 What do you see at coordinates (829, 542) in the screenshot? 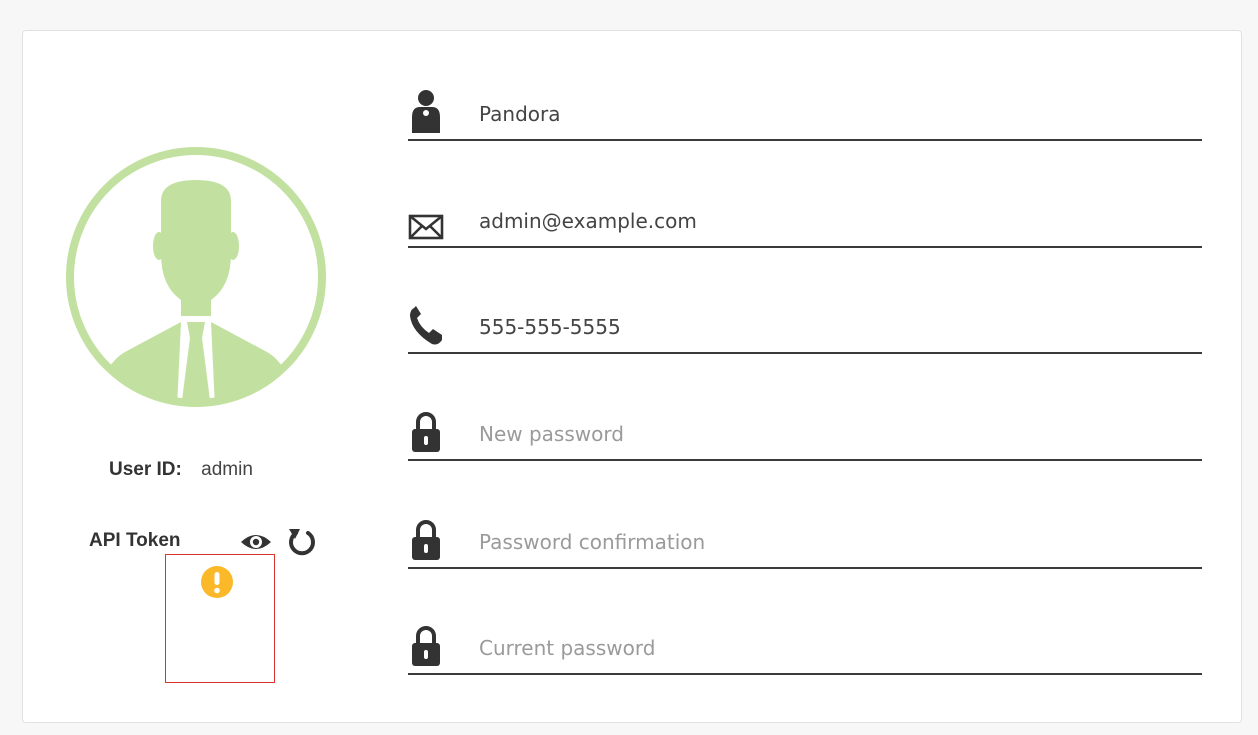
I see `password-confirmation-input` at bounding box center [829, 542].